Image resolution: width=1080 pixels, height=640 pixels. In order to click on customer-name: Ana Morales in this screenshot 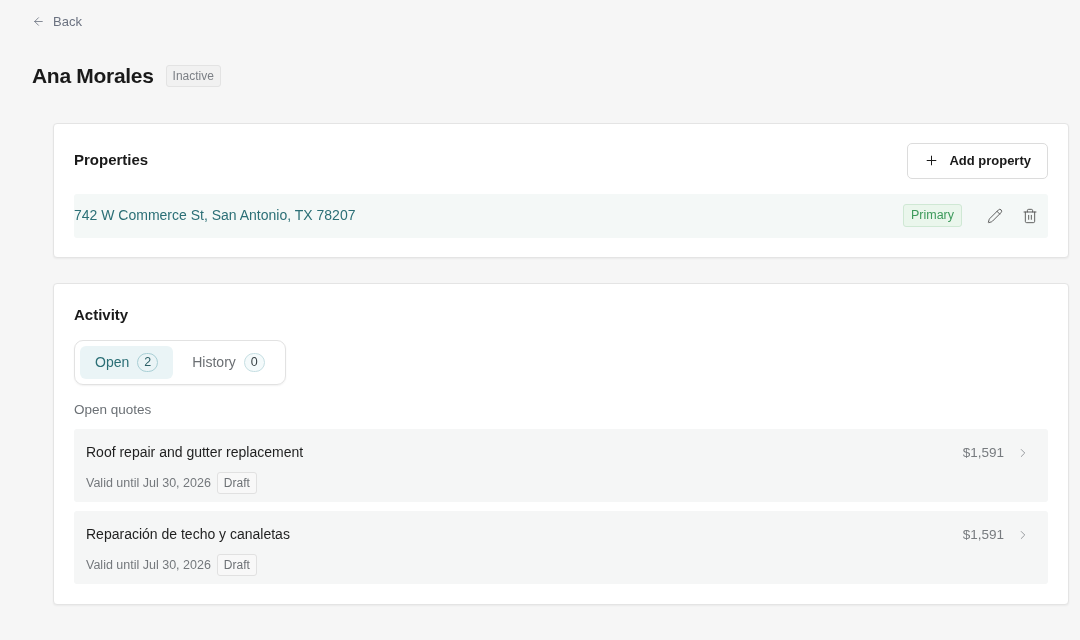, I will do `click(93, 76)`.